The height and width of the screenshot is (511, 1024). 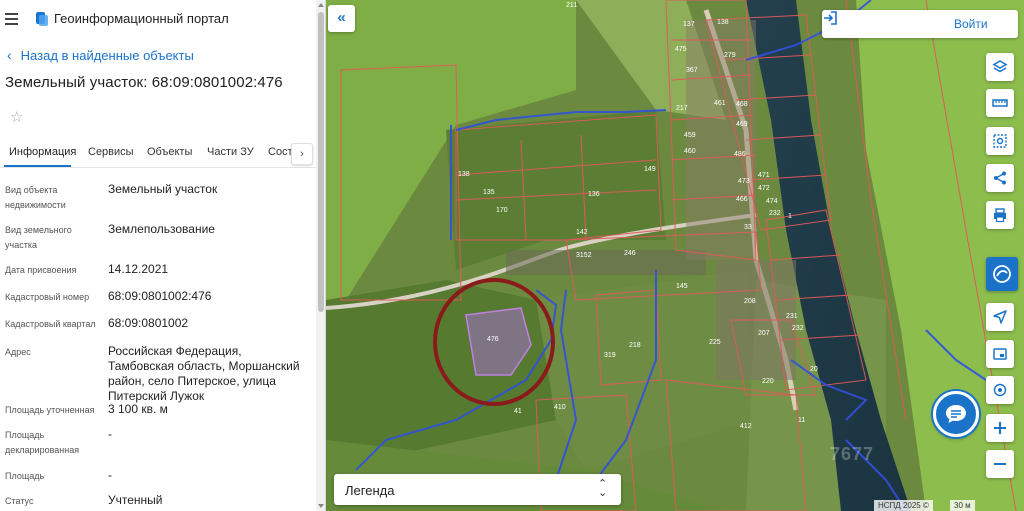 I want to click on parcel-label: 459, so click(x=690, y=135).